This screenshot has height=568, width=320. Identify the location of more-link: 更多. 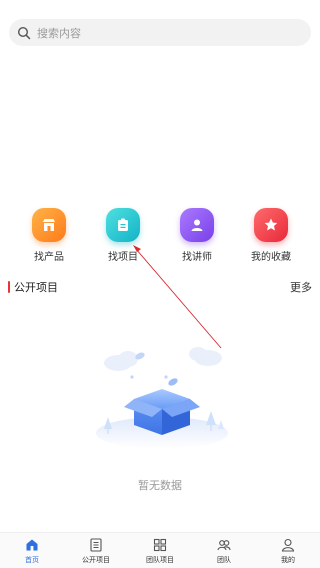
(301, 287).